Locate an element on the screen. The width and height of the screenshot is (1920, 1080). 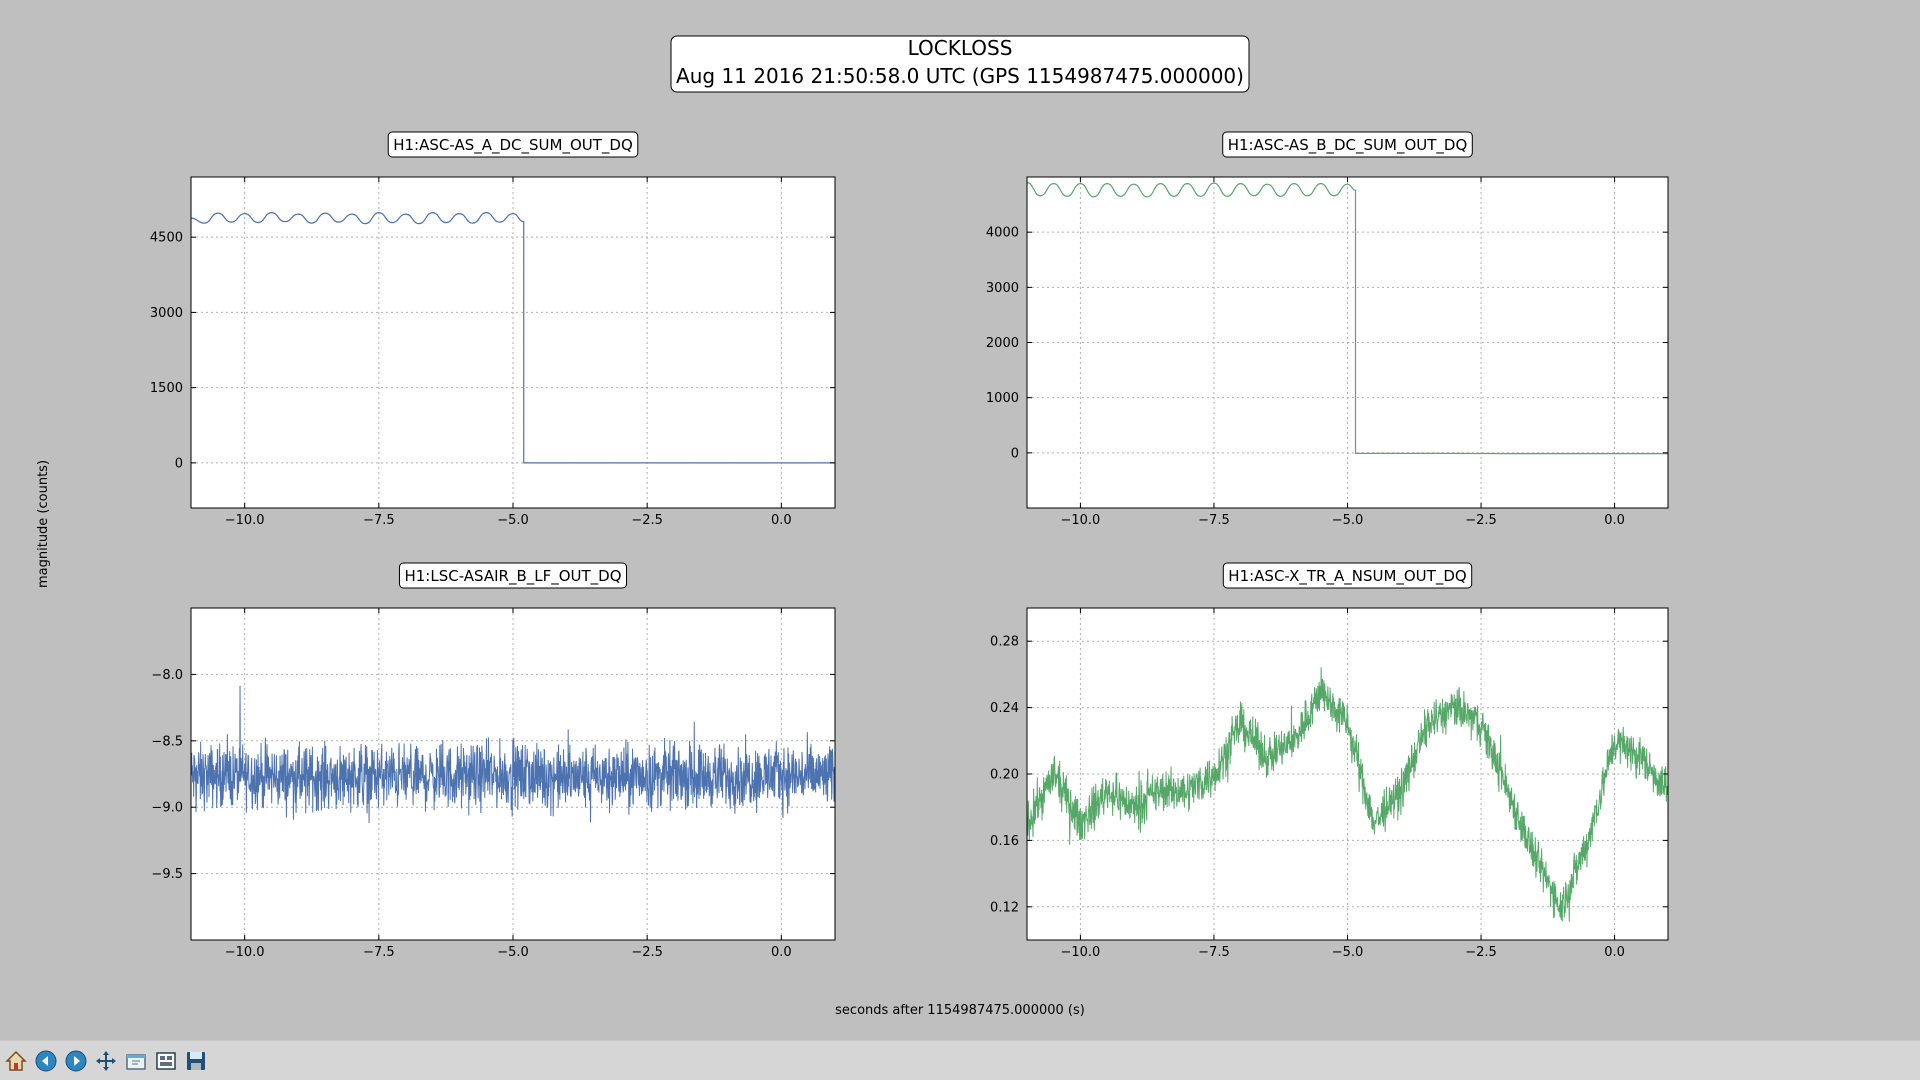
forward-button is located at coordinates (76, 1061).